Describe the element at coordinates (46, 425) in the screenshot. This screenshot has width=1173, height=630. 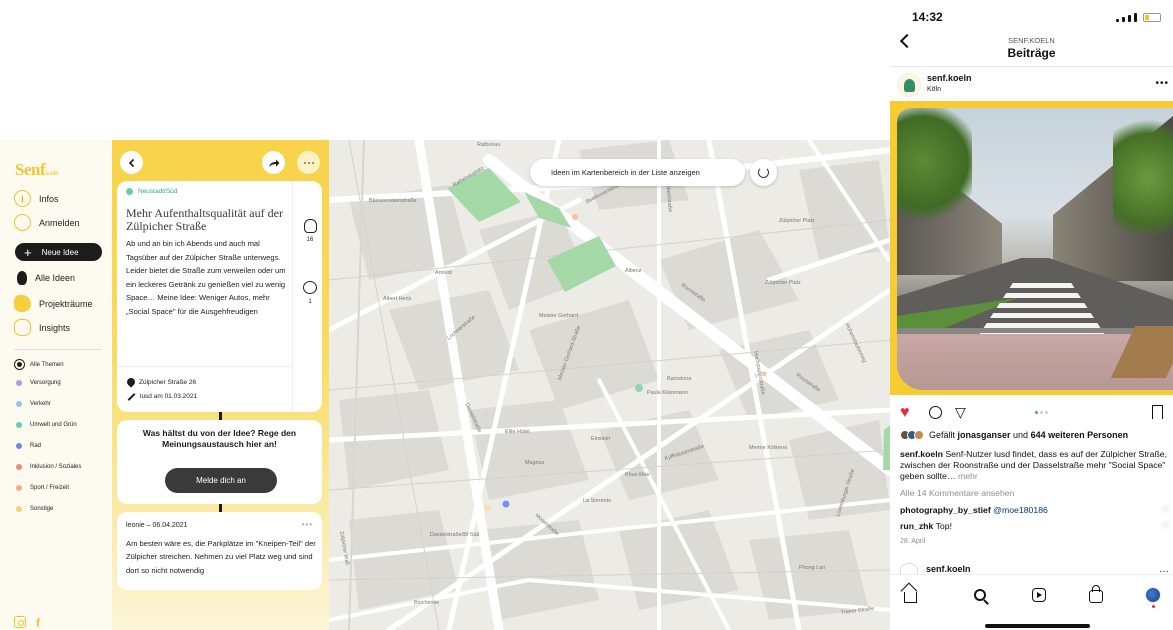
I see `theme-filter-umwelt: Umwelt und Grün` at that location.